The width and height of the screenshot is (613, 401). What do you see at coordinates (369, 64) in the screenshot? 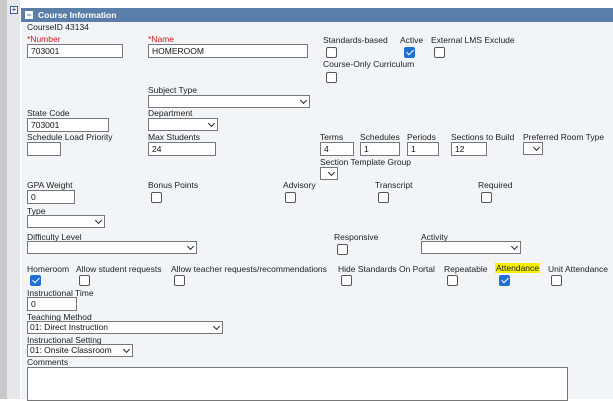
I see `course-only-curriculum-label: Course-Only Curriculum` at bounding box center [369, 64].